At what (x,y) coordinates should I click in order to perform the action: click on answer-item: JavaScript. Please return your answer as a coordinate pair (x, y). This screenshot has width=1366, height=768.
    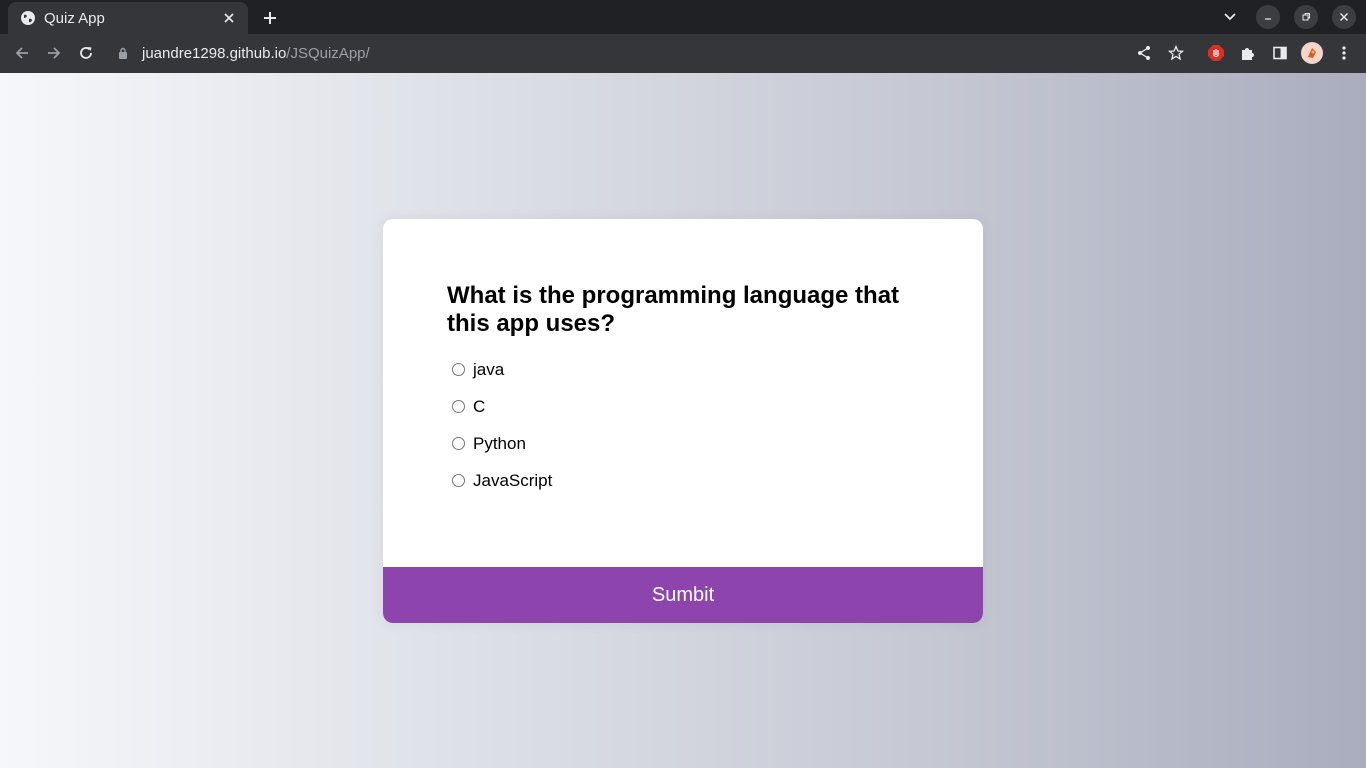
    Looking at the image, I should click on (683, 480).